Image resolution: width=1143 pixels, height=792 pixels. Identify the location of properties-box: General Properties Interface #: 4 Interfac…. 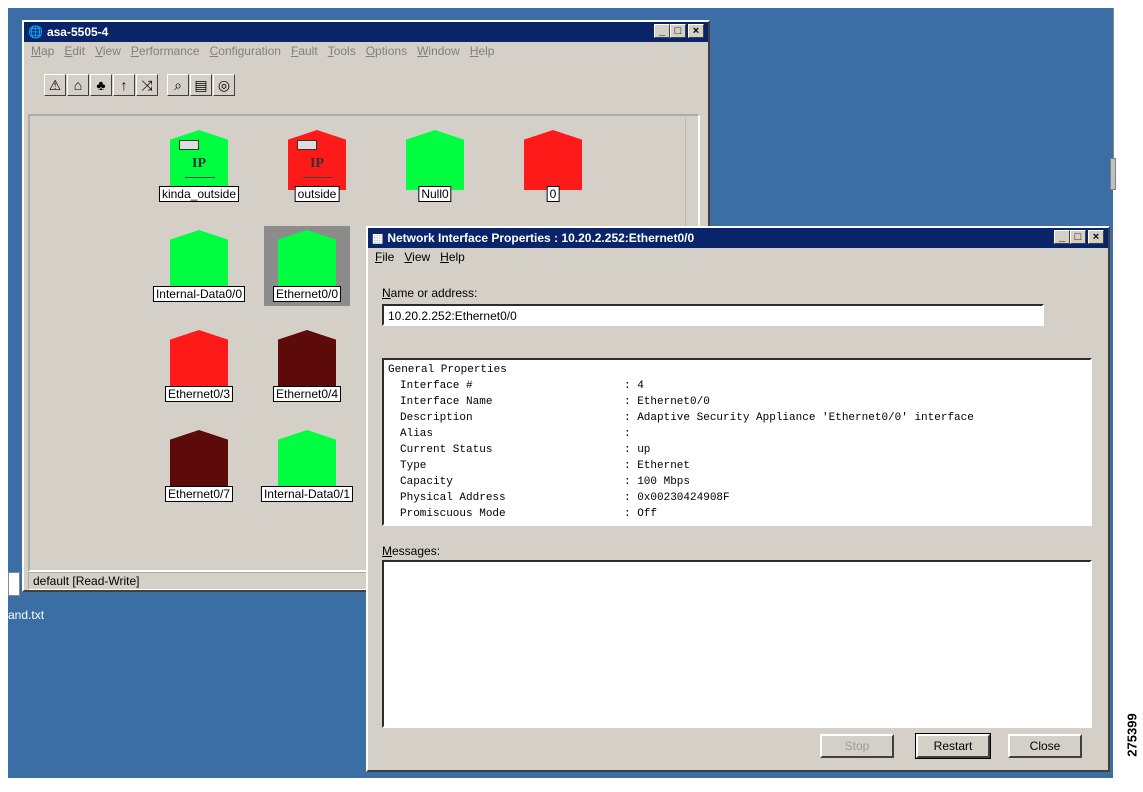
(737, 442).